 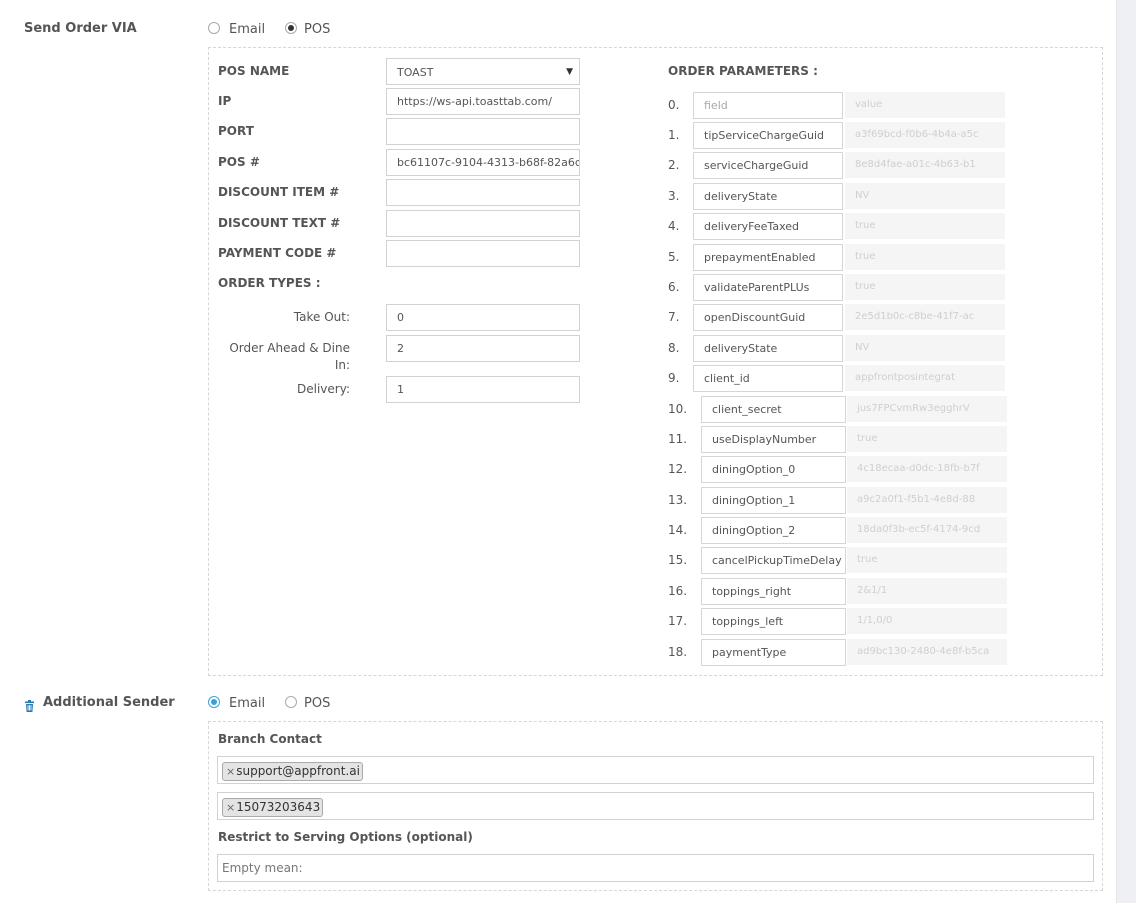 I want to click on additional-sender-label: Additional Sender, so click(x=109, y=702).